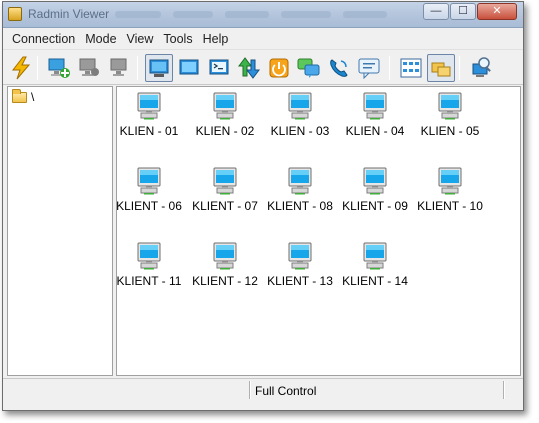 The image size is (539, 423). I want to click on host-label: KLIEN - 04, so click(375, 131).